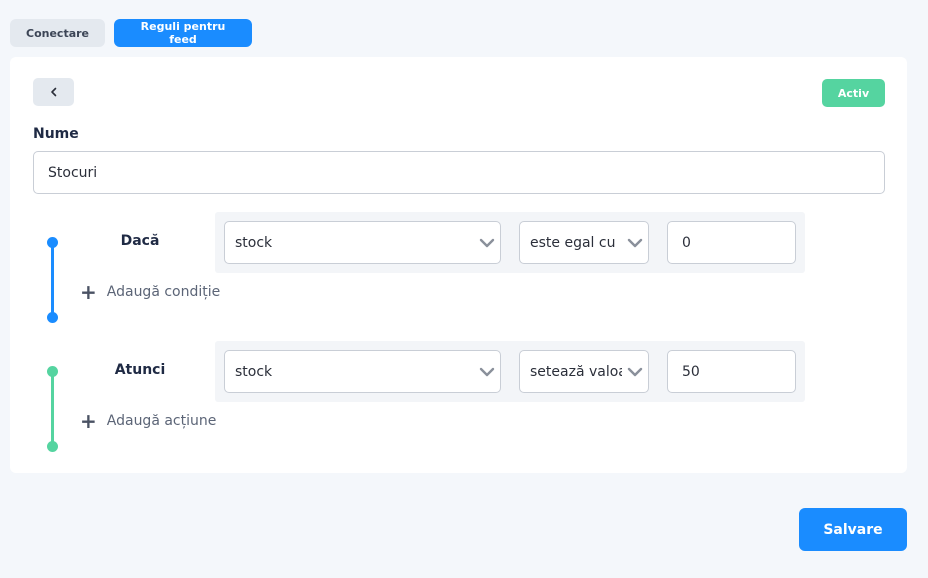  What do you see at coordinates (57, 33) in the screenshot?
I see `tab-conectare: Conectare` at bounding box center [57, 33].